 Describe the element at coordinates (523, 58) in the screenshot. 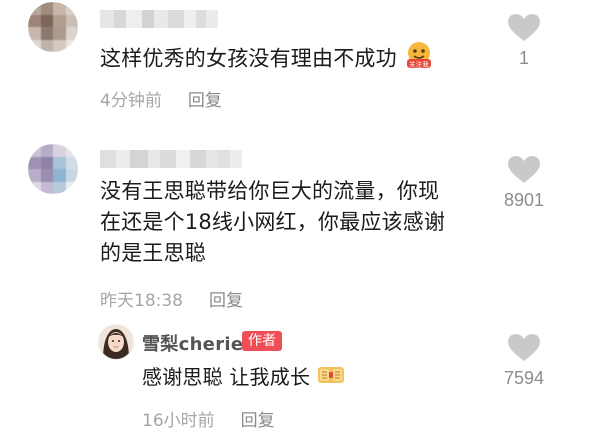

I see `like-count: 1` at that location.